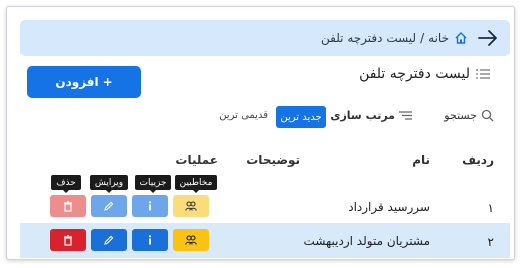 This screenshot has height=268, width=523. Describe the element at coordinates (196, 160) in the screenshot. I see `header-operations: عملیات` at that location.